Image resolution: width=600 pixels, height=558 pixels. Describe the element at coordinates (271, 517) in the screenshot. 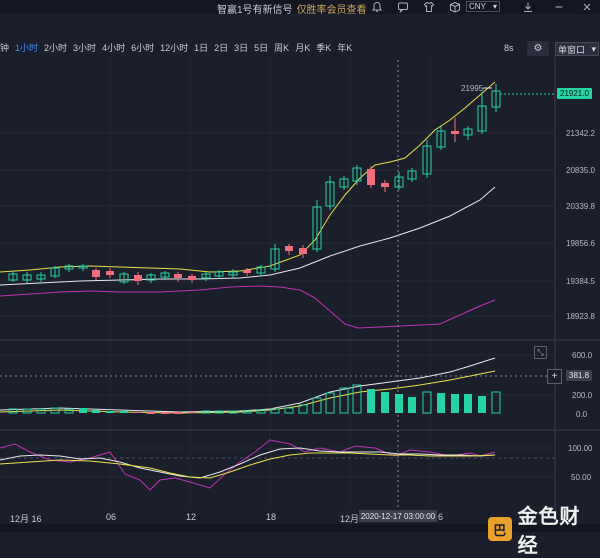

I see `time-tick: 18` at that location.